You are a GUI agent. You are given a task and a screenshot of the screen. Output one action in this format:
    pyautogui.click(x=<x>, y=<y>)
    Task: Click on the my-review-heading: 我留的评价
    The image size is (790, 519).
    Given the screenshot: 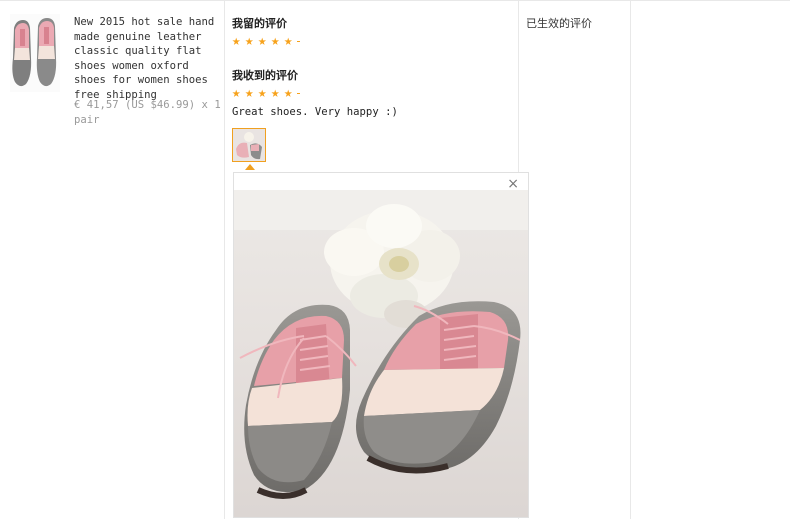 What is the action you would take?
    pyautogui.click(x=259, y=23)
    